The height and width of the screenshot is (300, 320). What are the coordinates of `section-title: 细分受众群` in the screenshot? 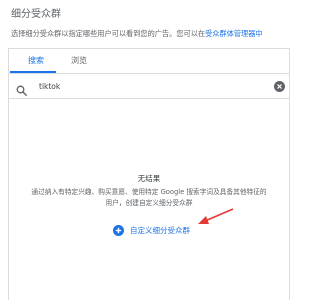 It's located at (36, 14).